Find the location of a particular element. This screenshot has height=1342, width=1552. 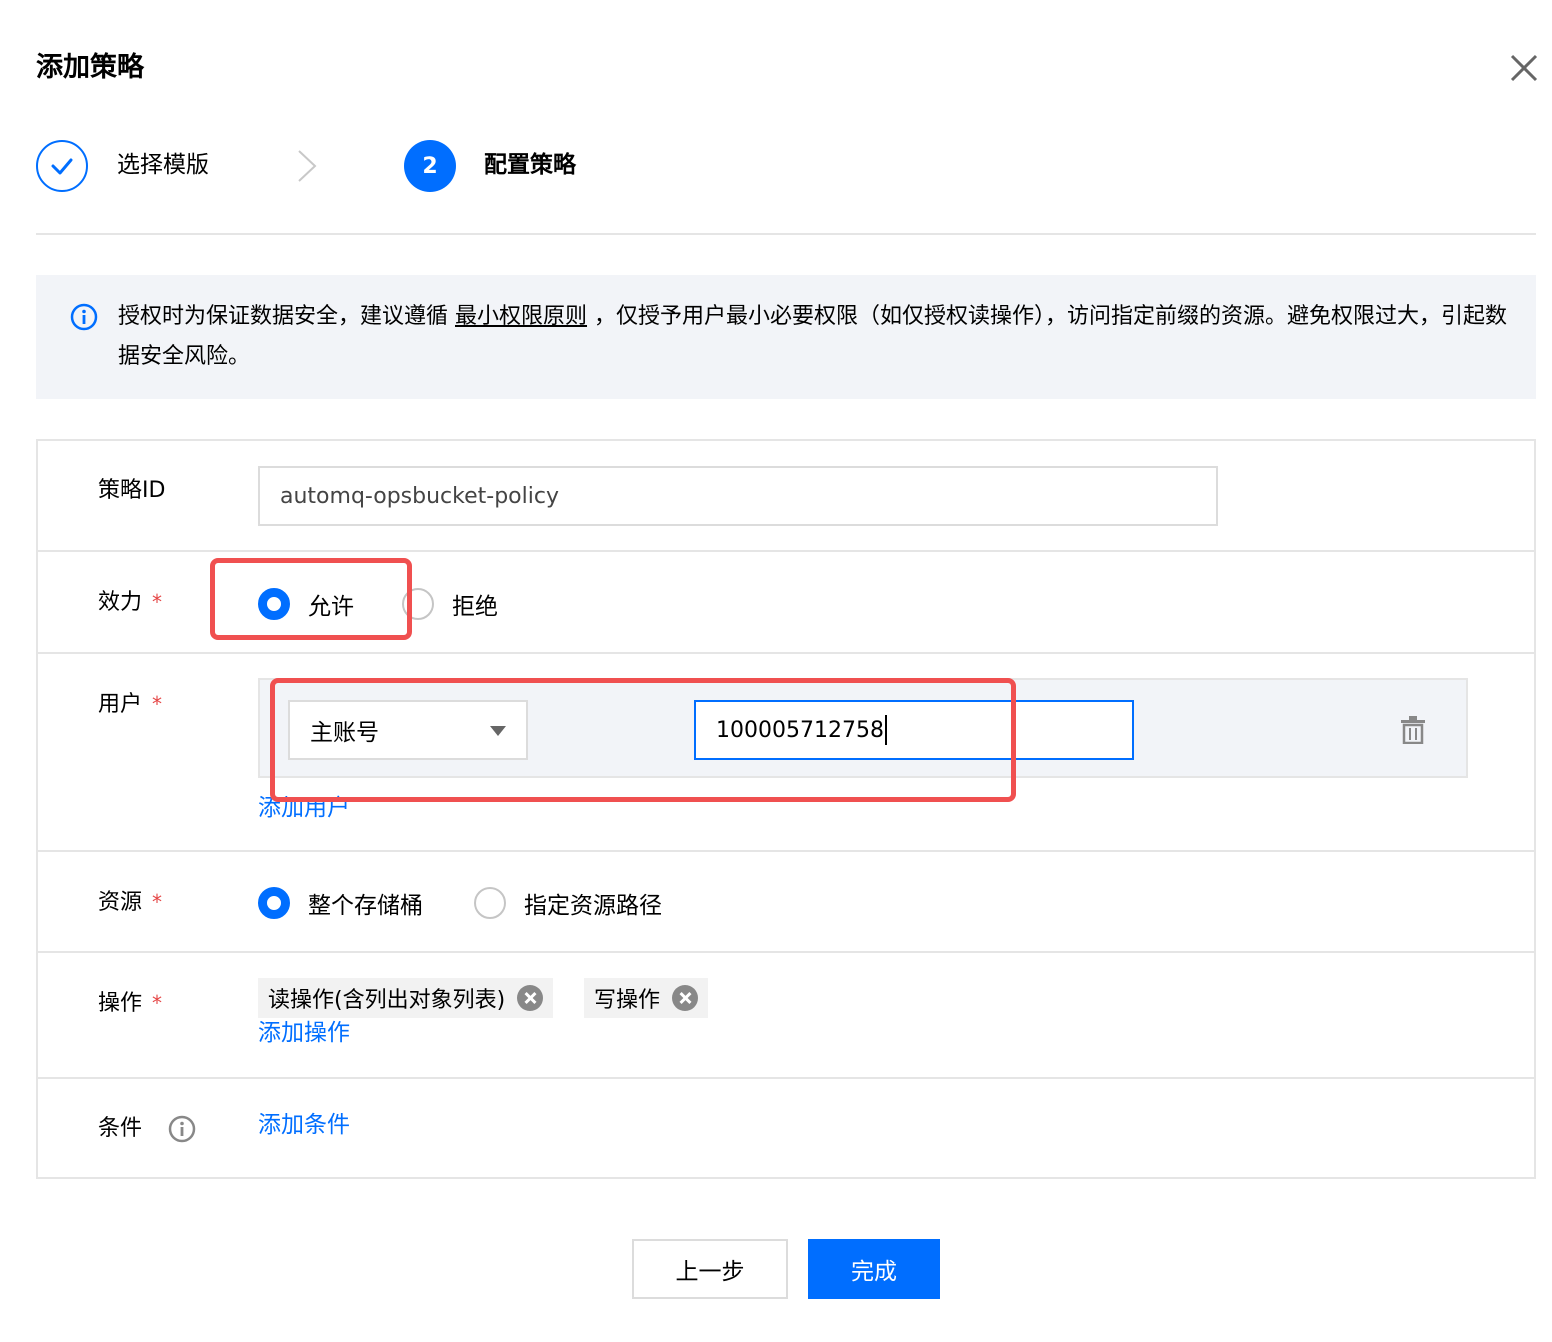

step-1-done-indicator is located at coordinates (62, 166).